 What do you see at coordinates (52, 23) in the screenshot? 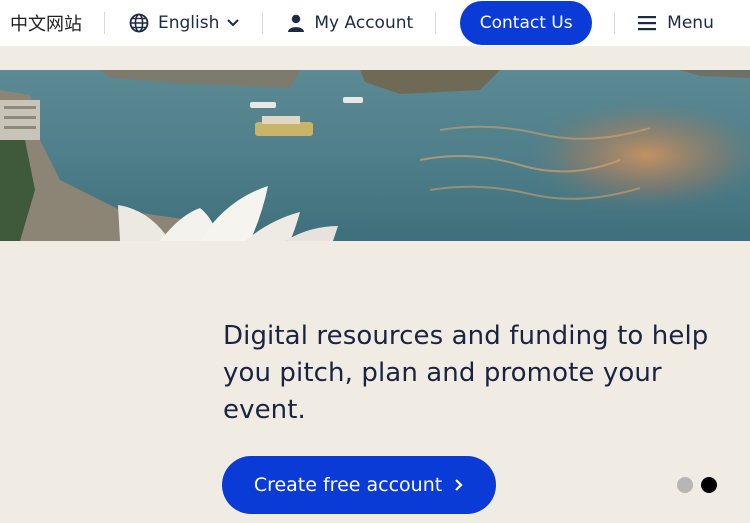
I see `chinese-site-link: 中文网站` at bounding box center [52, 23].